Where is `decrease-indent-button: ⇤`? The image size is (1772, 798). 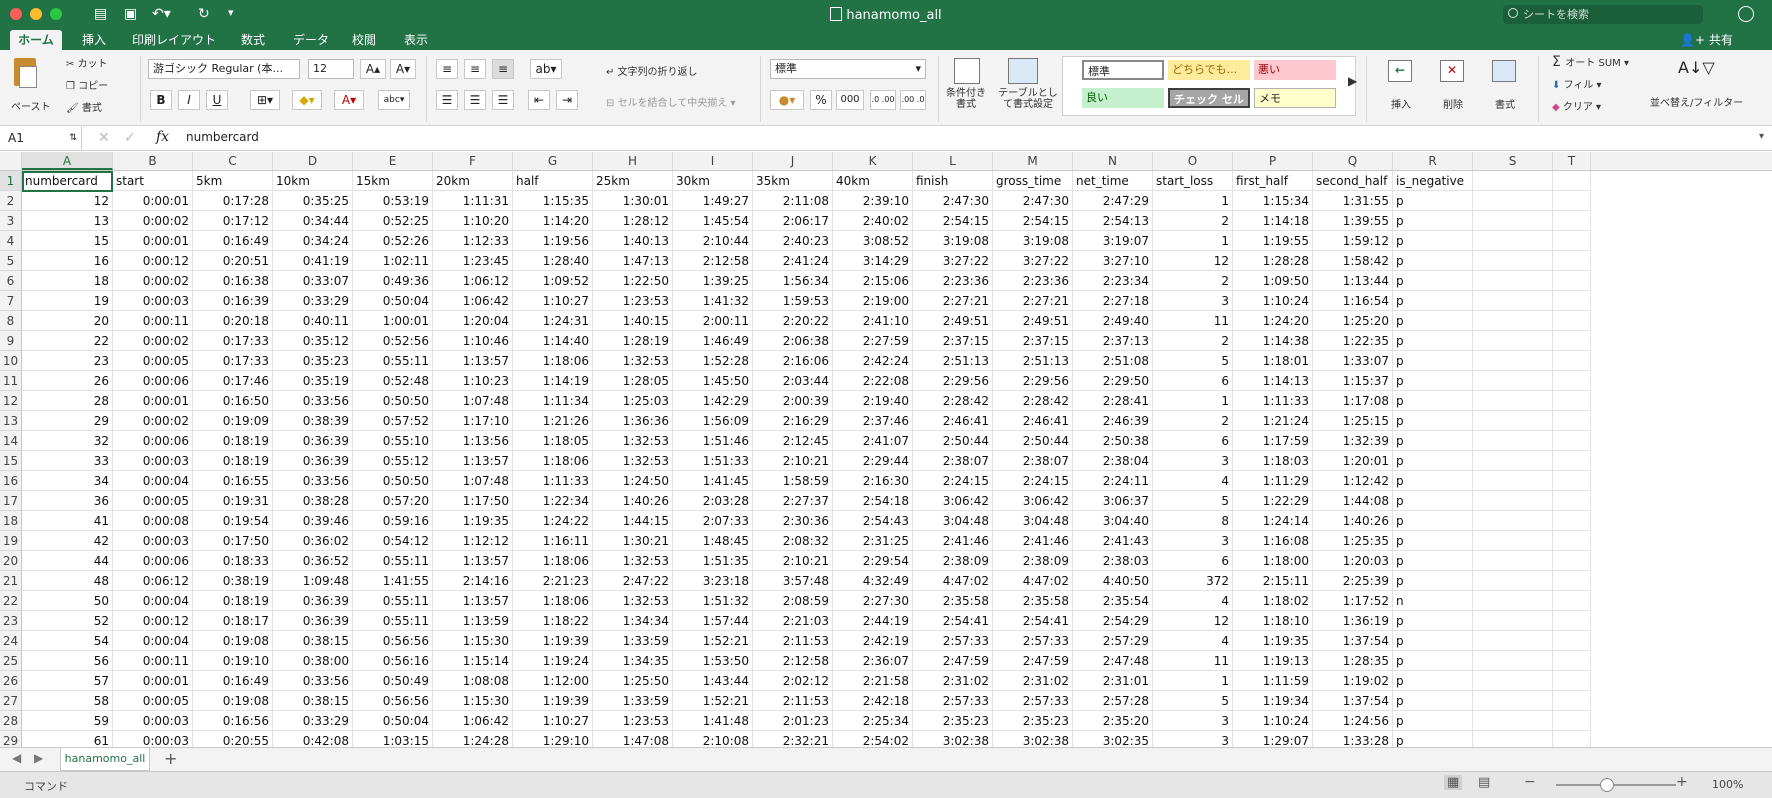
decrease-indent-button: ⇤ is located at coordinates (539, 100).